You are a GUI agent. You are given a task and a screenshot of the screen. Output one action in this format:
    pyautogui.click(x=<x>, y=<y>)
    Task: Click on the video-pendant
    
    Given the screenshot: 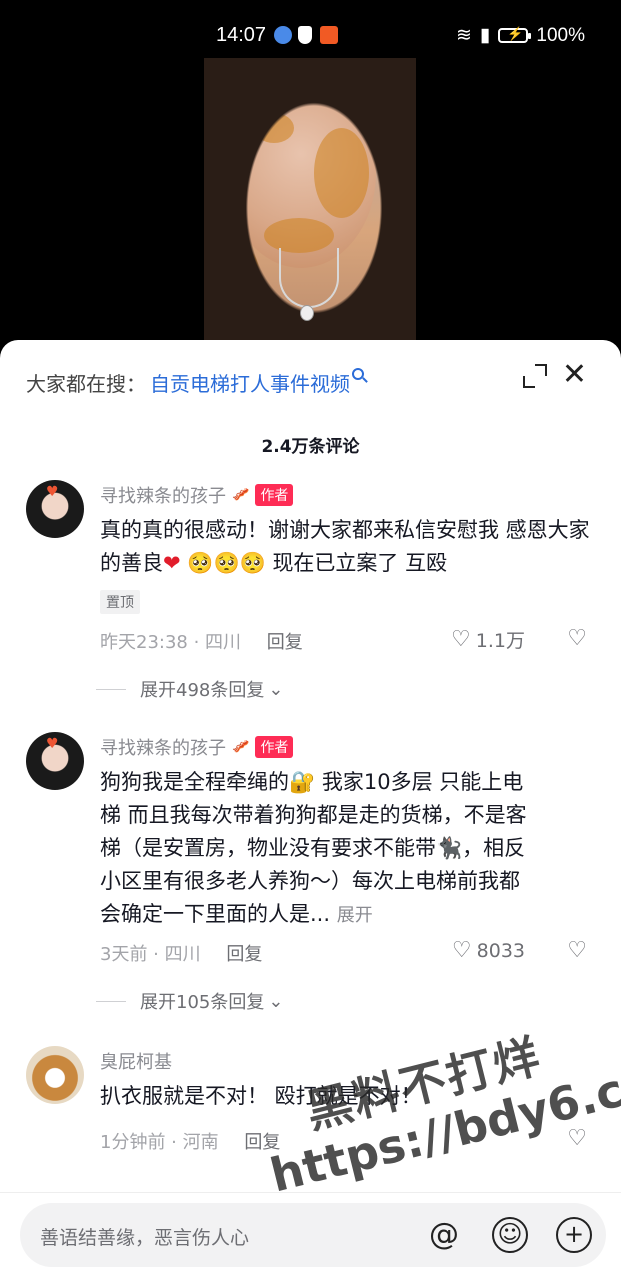 What is the action you would take?
    pyautogui.click(x=307, y=313)
    